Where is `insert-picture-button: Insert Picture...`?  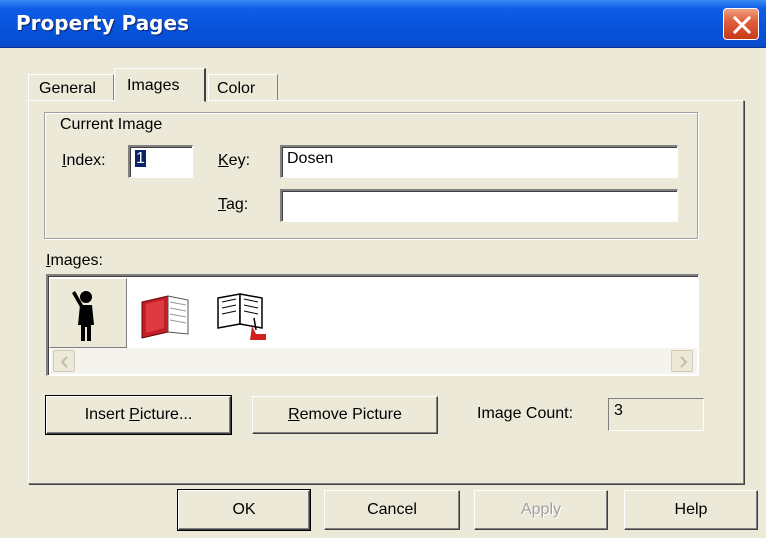
insert-picture-button: Insert Picture... is located at coordinates (138, 415).